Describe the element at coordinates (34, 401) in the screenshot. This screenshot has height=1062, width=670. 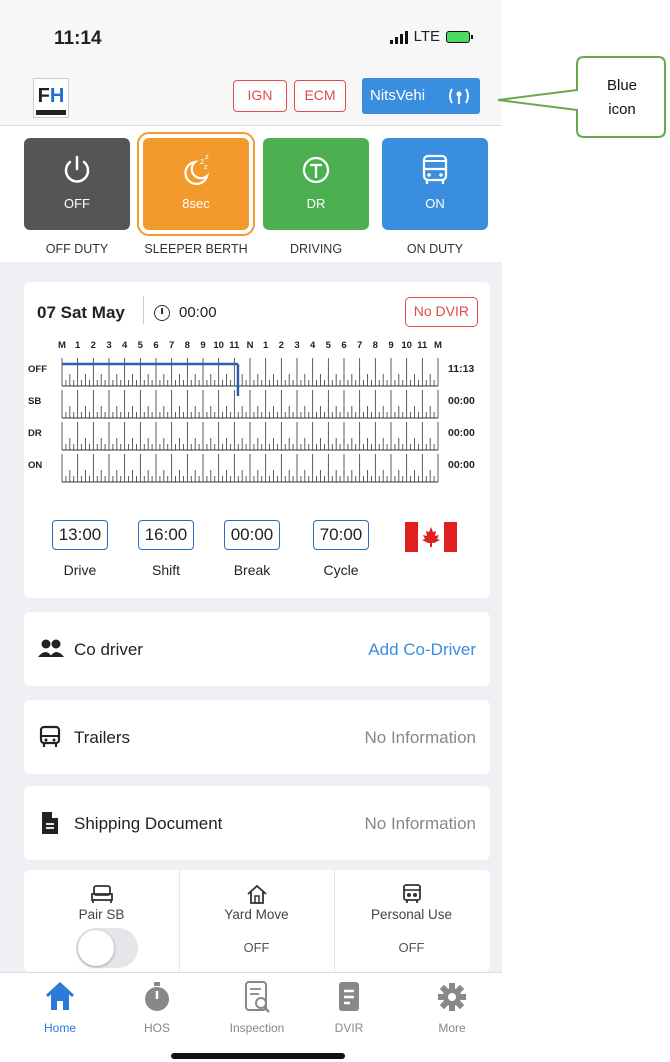
I see `status-row-label: SB` at that location.